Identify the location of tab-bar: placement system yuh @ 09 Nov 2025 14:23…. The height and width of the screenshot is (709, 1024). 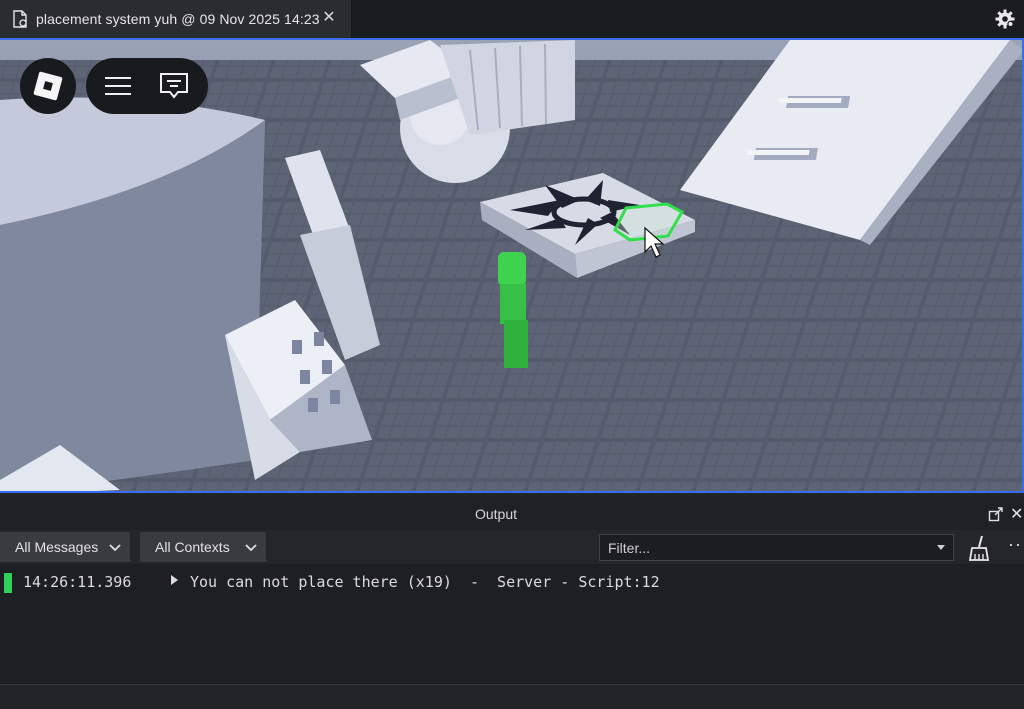
(512, 19).